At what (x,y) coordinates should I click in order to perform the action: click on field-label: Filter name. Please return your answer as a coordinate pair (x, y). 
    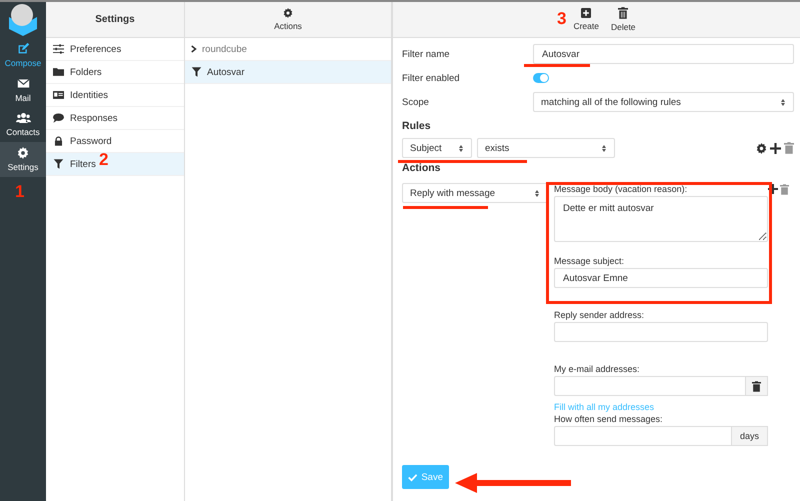
    Looking at the image, I should click on (426, 54).